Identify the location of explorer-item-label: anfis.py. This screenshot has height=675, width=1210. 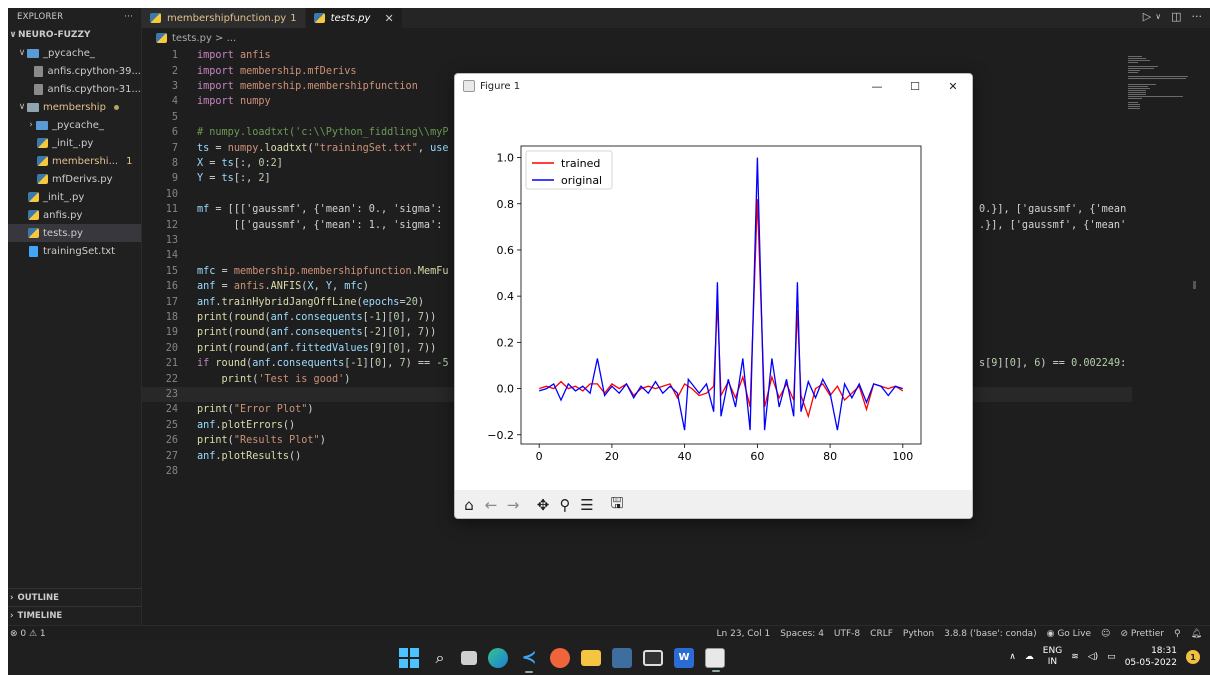
(63, 215).